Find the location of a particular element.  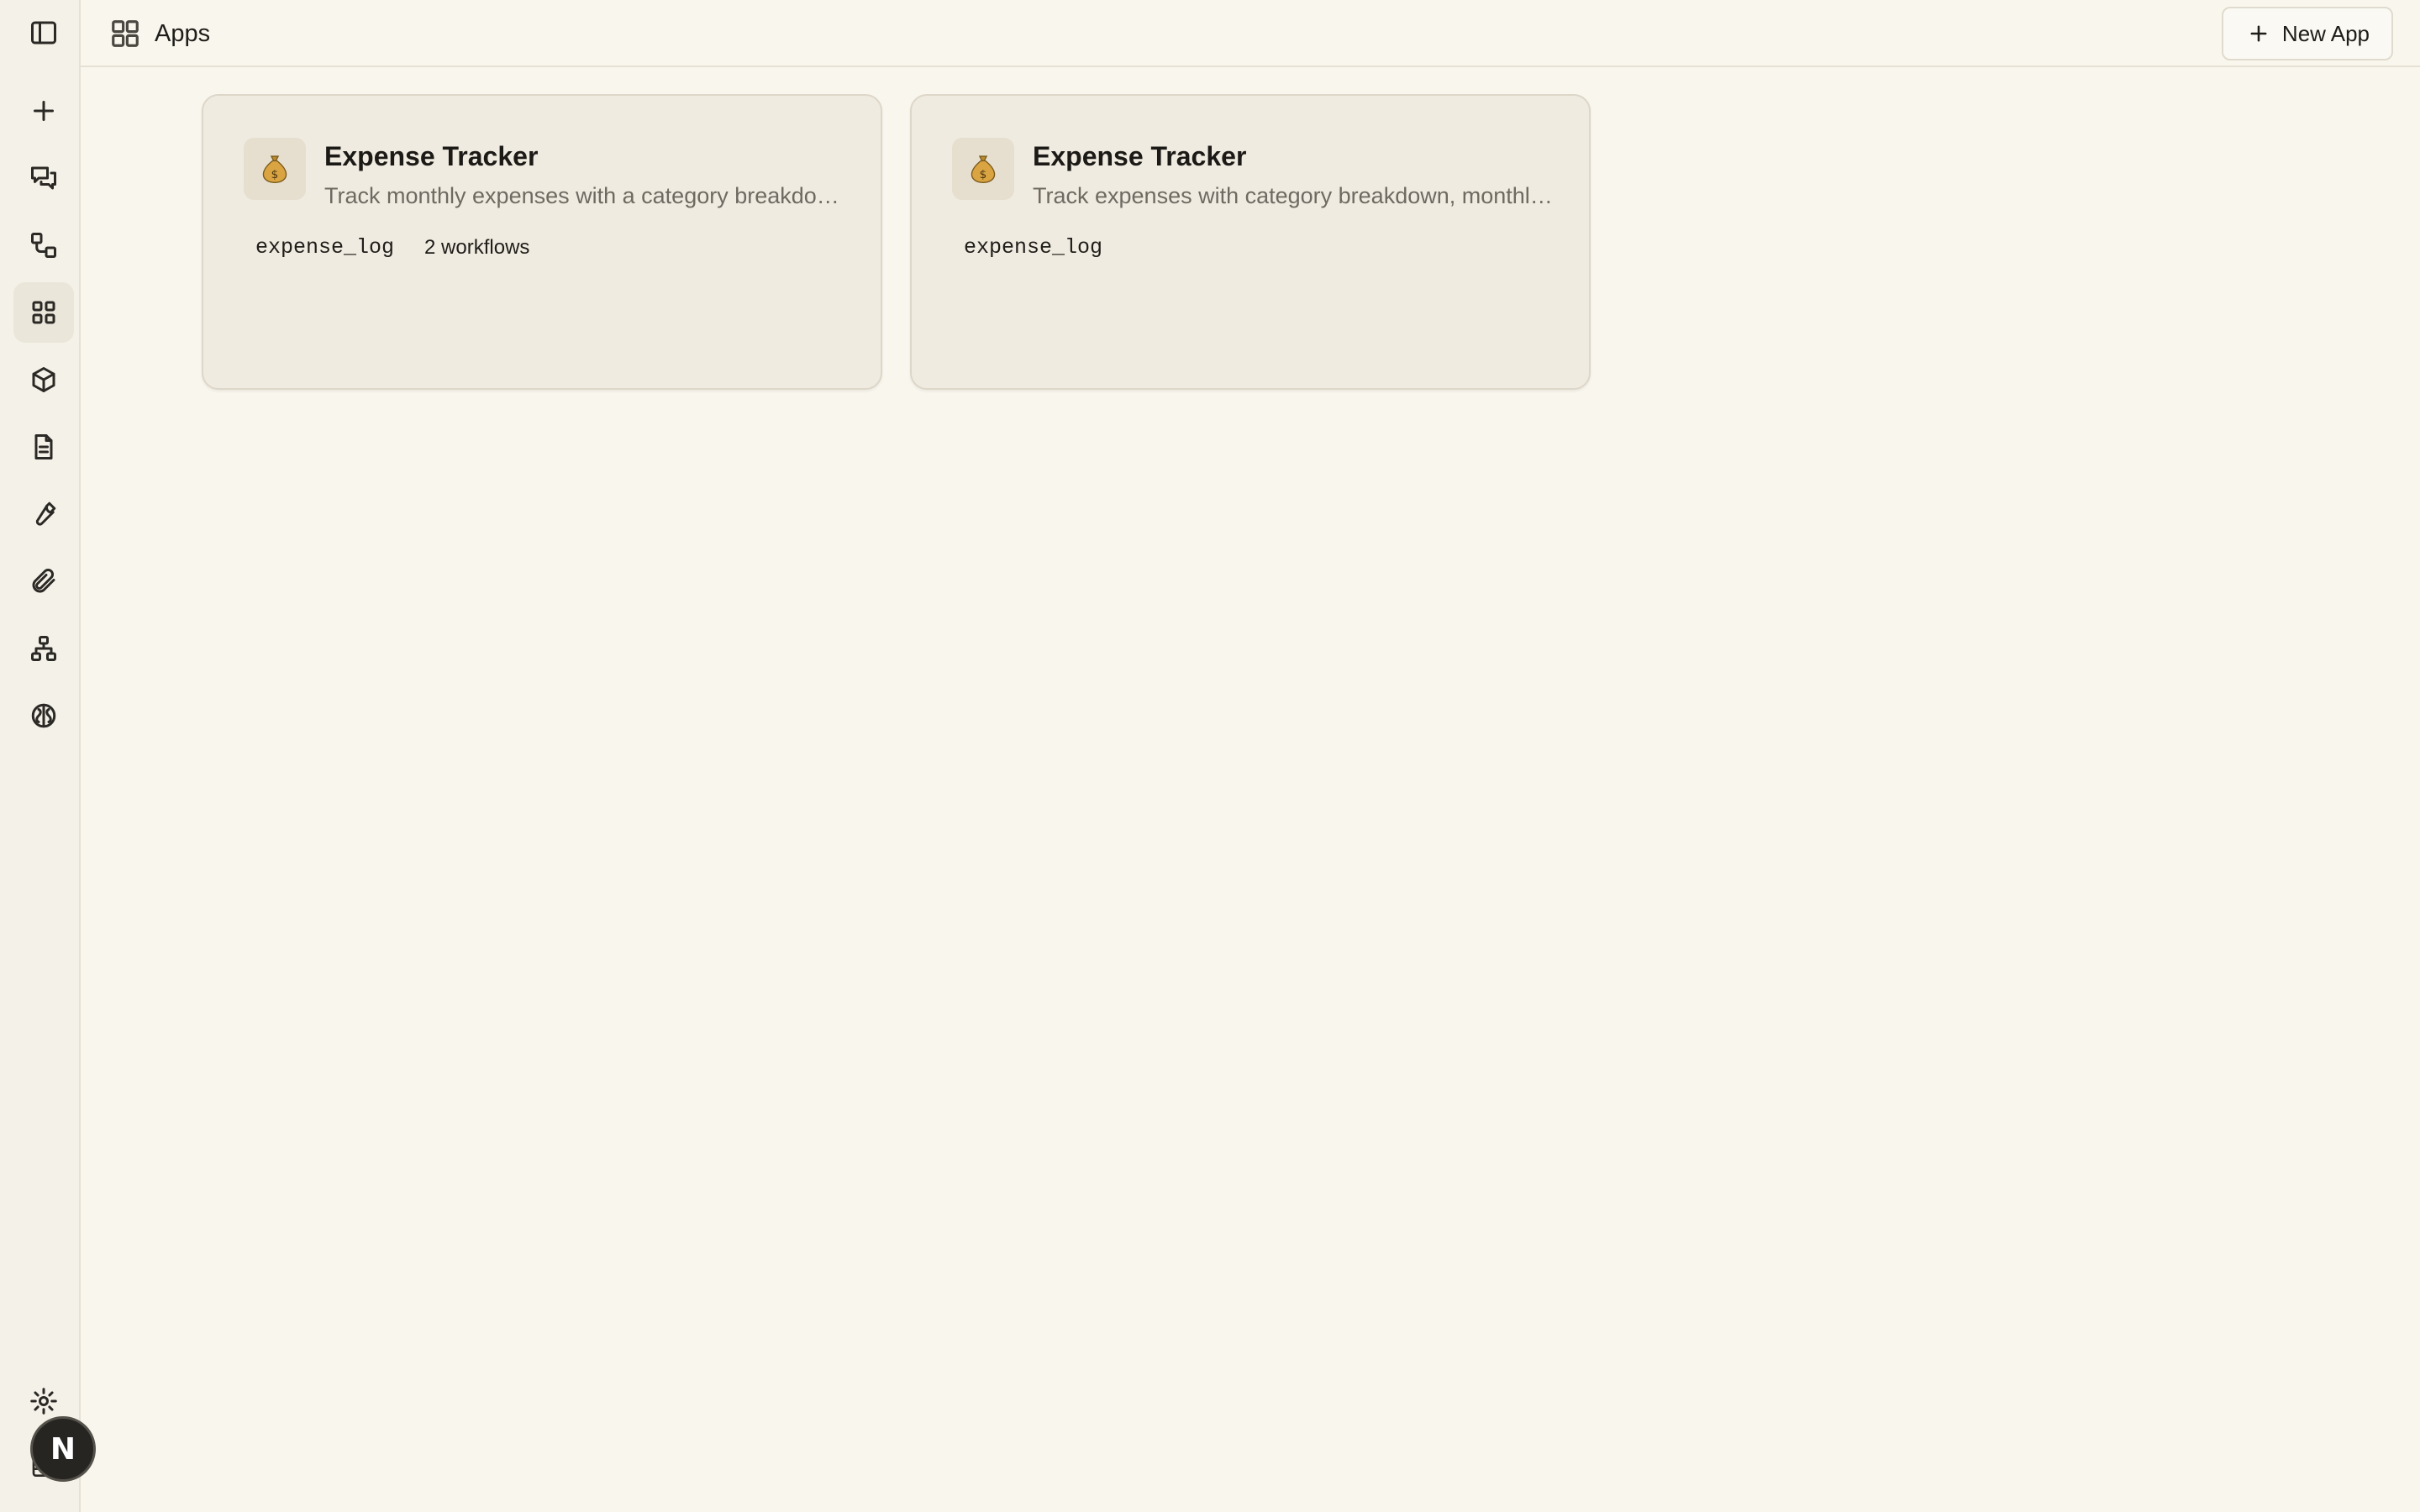

top-bar: Apps New App is located at coordinates (1251, 33).